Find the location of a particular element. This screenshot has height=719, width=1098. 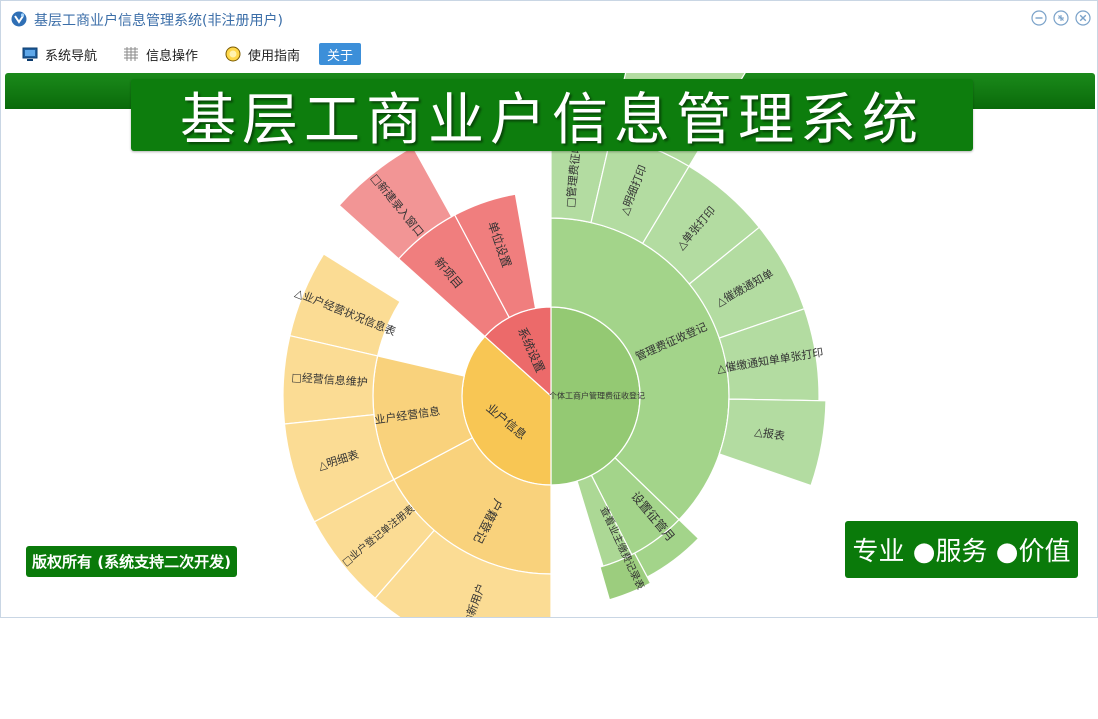

menu-system-nav: 系统导航 is located at coordinates (59, 54).